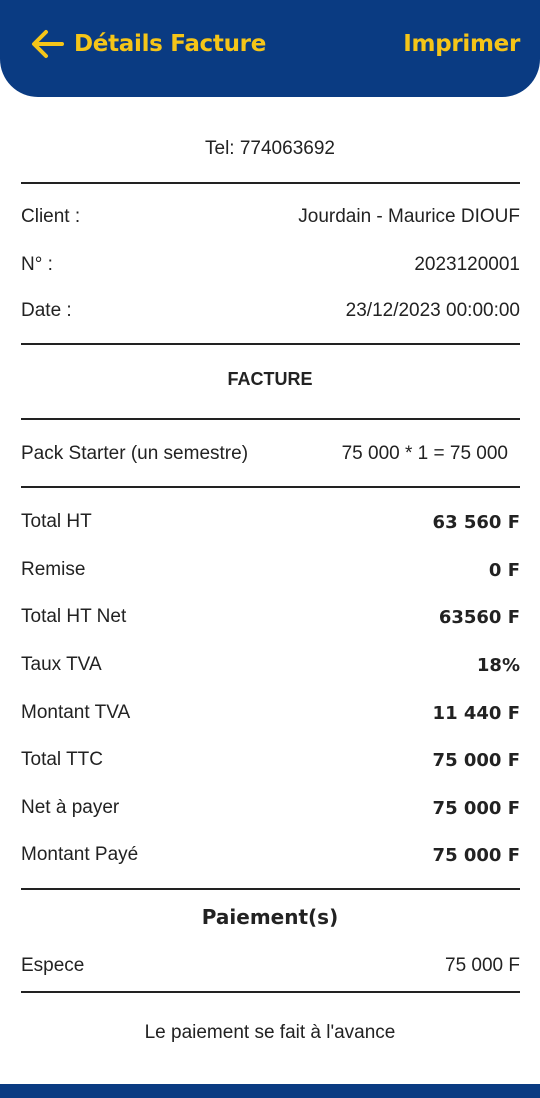 This screenshot has height=1098, width=540. What do you see at coordinates (461, 44) in the screenshot?
I see `print-button: Imprimer` at bounding box center [461, 44].